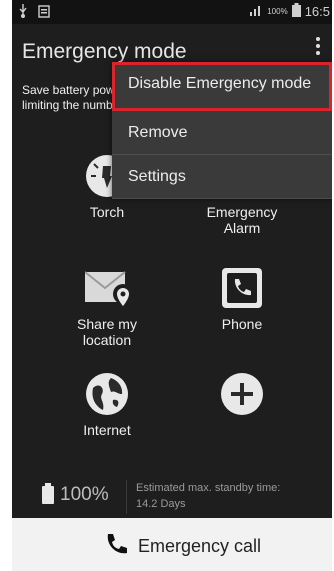 The height and width of the screenshot is (571, 334). What do you see at coordinates (43, 13) in the screenshot?
I see `clipboard-icon` at bounding box center [43, 13].